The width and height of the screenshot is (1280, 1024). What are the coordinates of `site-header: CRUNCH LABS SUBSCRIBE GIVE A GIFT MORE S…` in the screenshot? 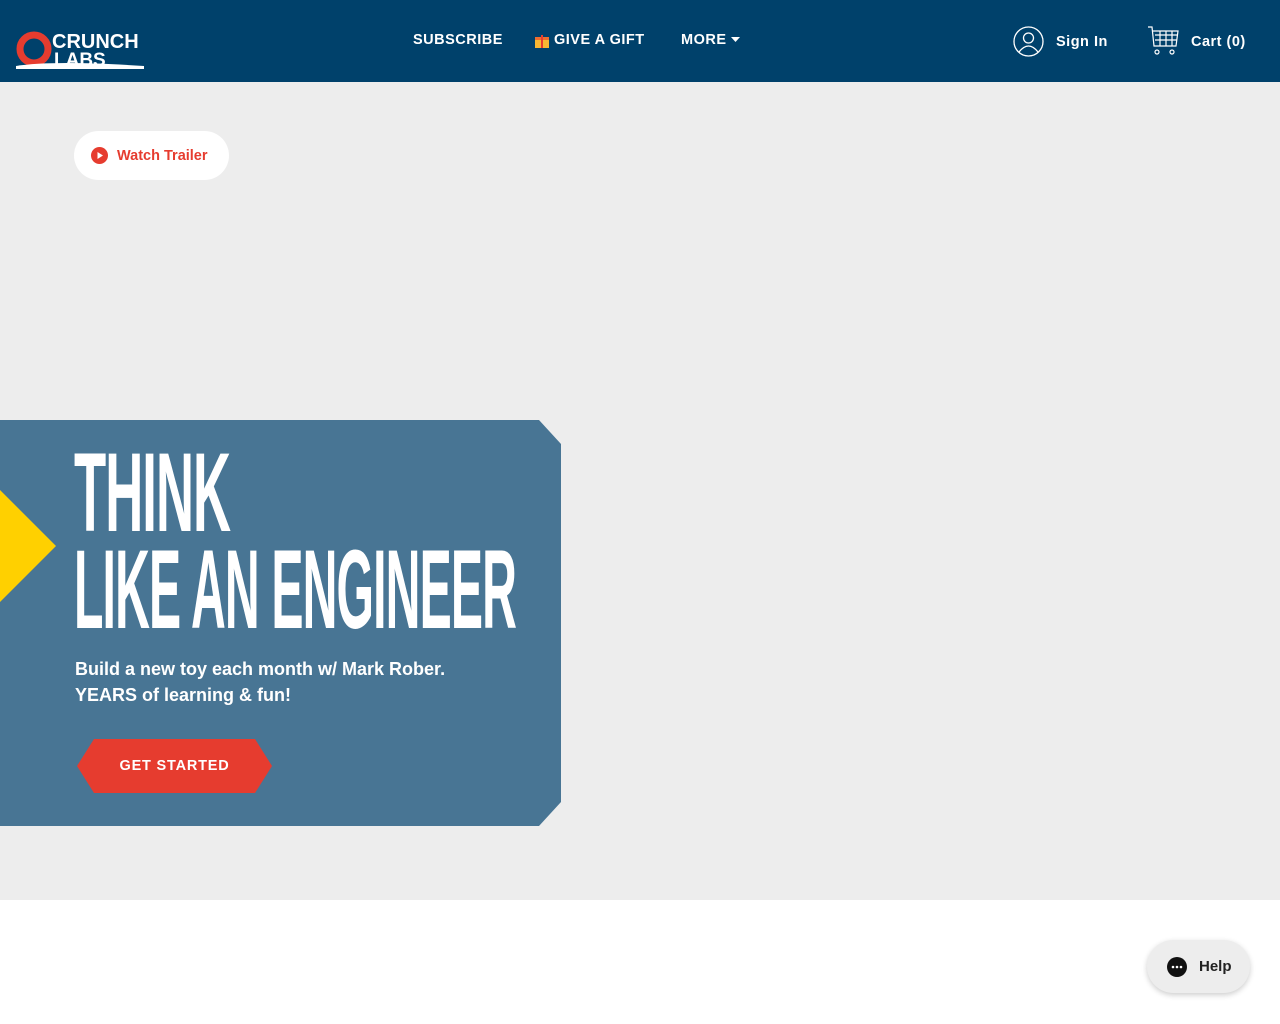 It's located at (640, 41).